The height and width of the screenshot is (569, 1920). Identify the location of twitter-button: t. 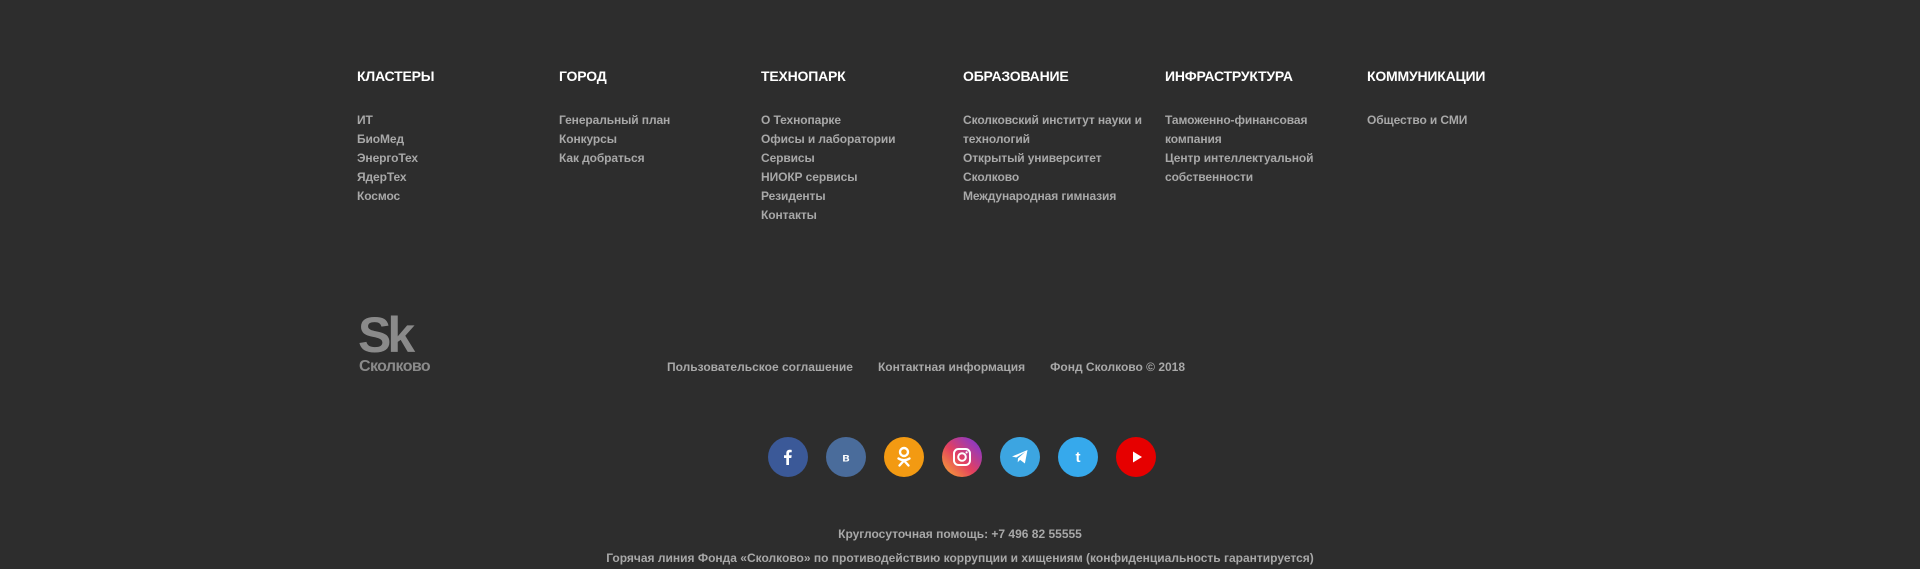
(1078, 457).